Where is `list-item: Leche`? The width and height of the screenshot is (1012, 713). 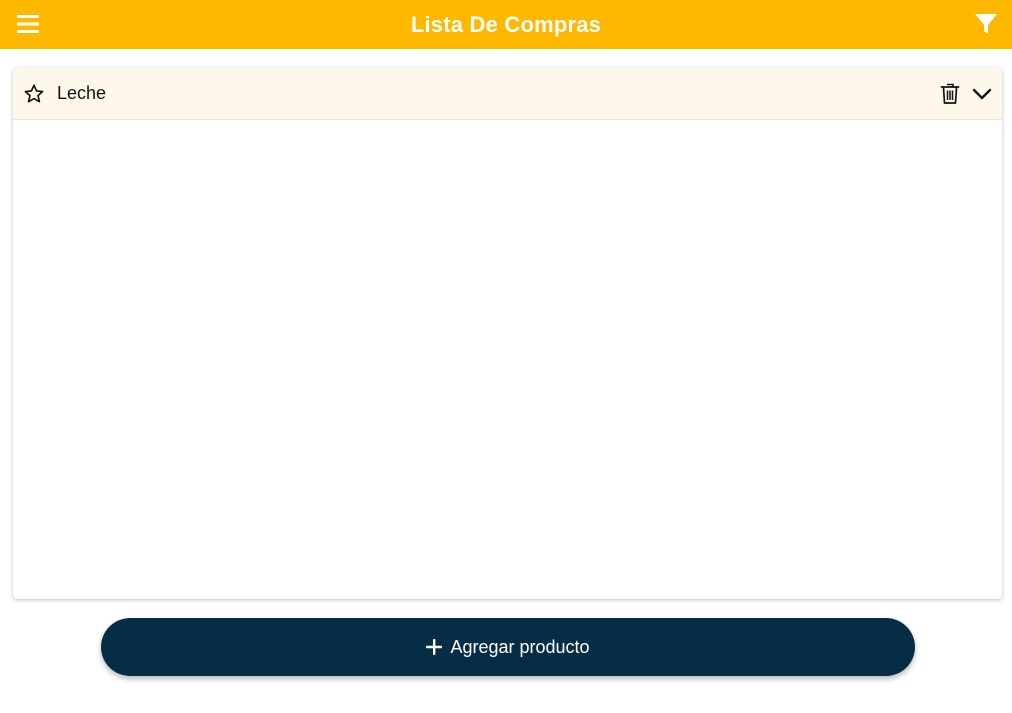 list-item: Leche is located at coordinates (507, 94).